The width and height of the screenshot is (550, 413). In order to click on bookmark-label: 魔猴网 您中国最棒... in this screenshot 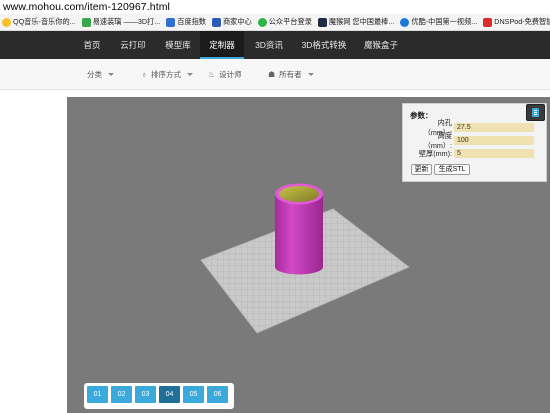, I will do `click(361, 21)`.